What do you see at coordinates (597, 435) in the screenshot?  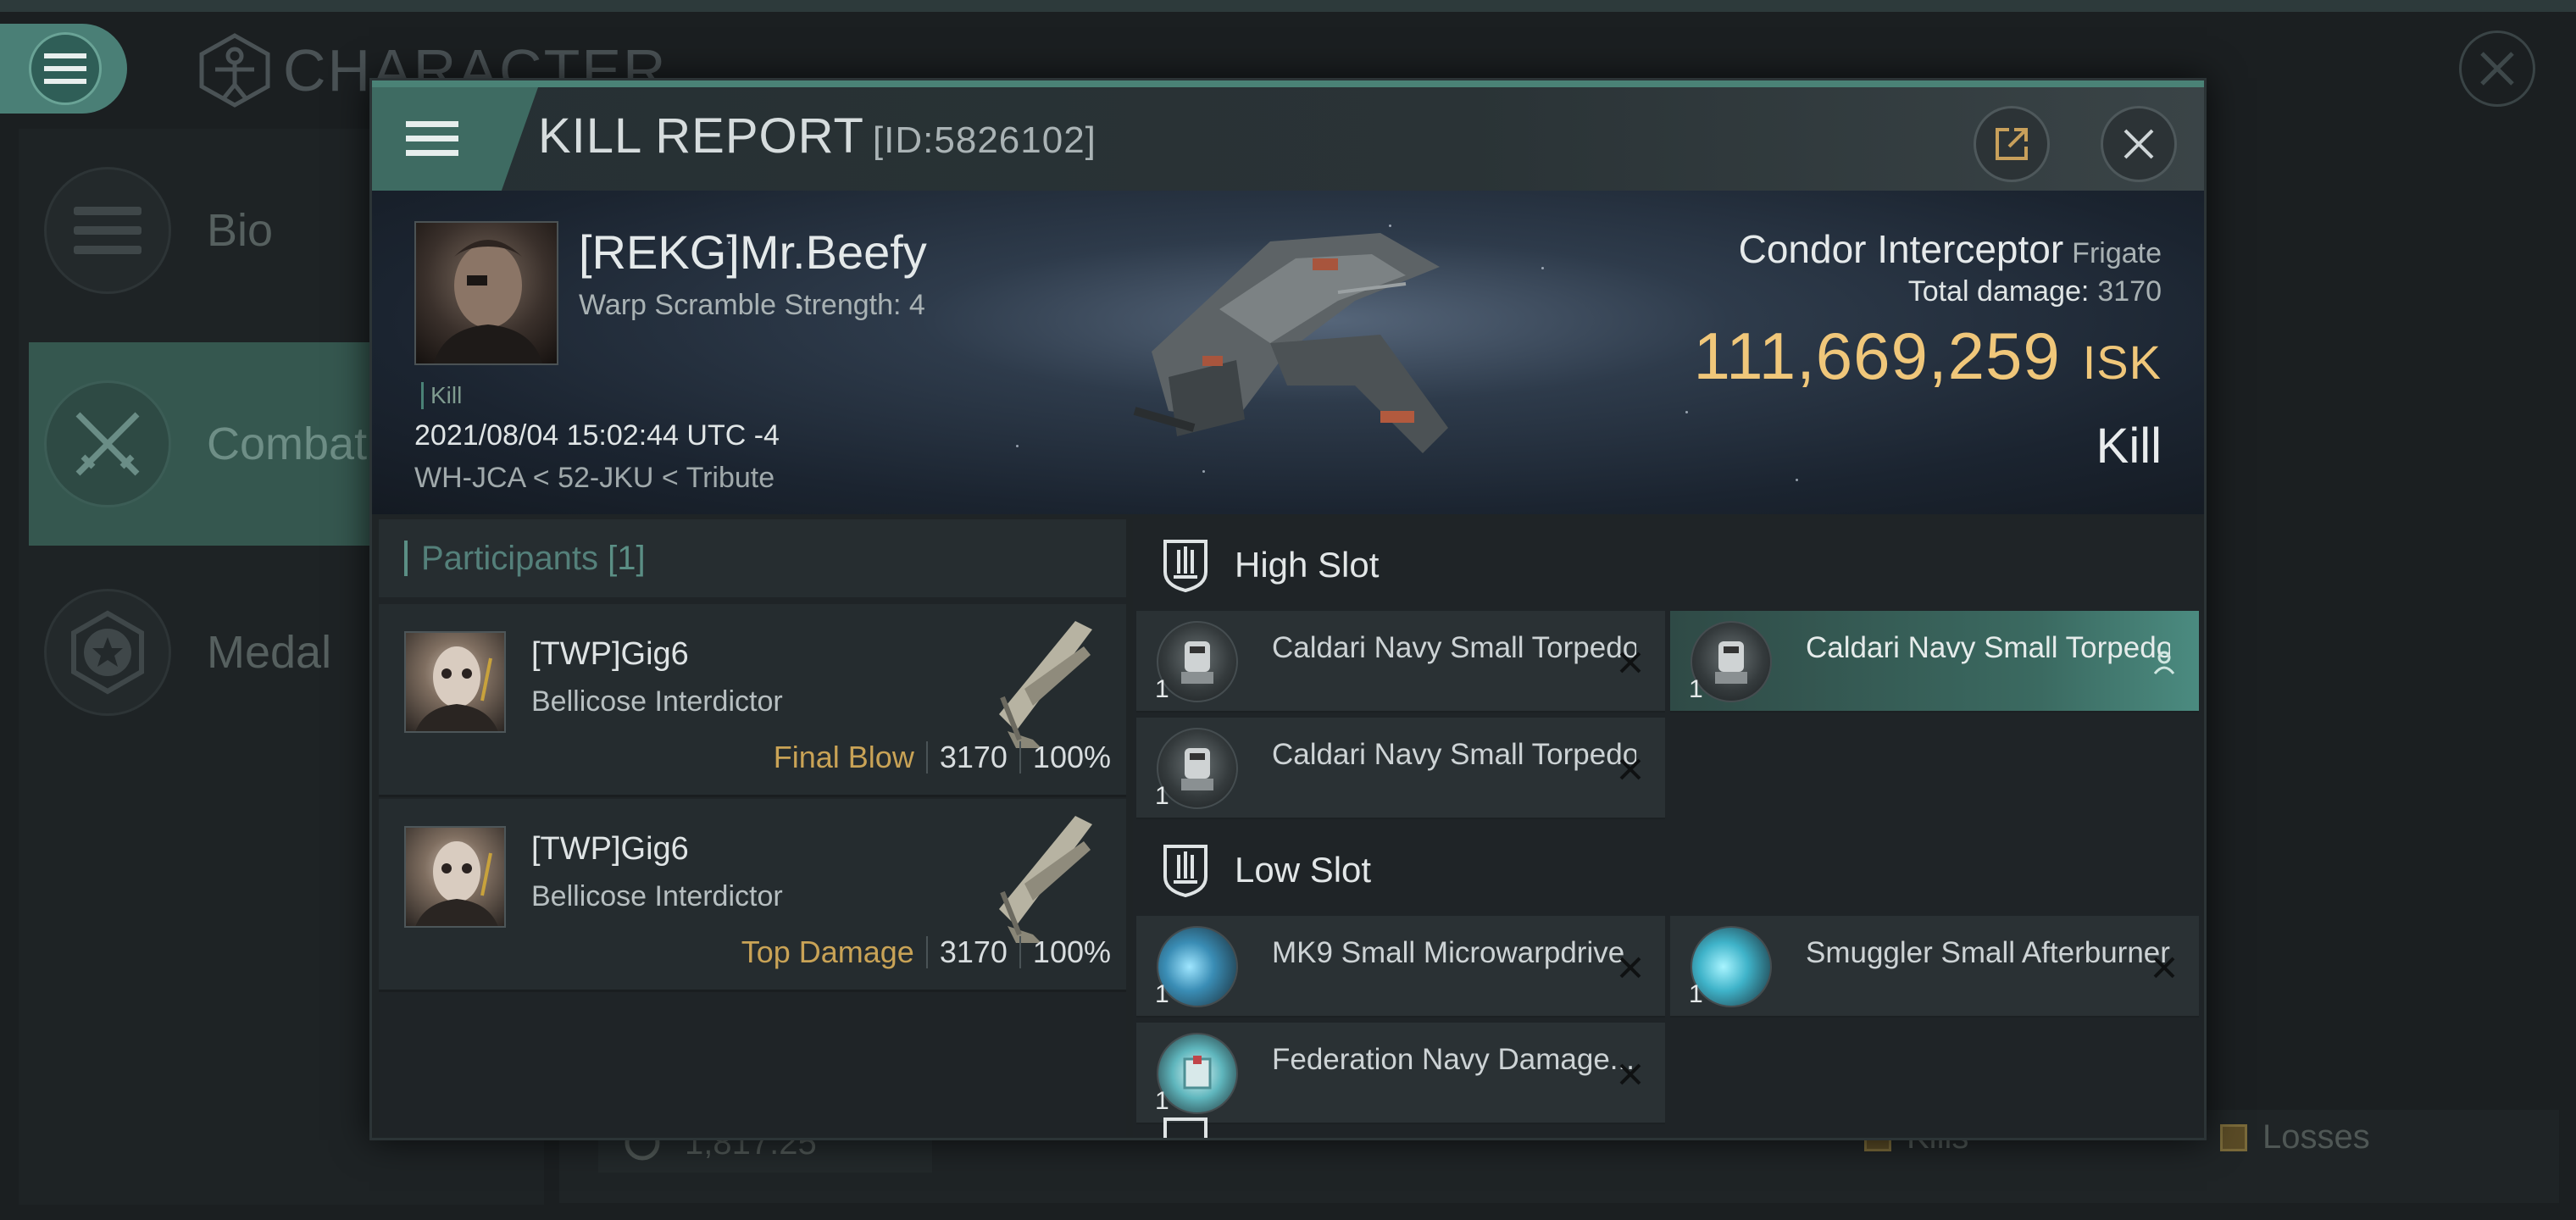 I see `kill-datetime: 2021/08/04 15:02:44 UTC -4` at bounding box center [597, 435].